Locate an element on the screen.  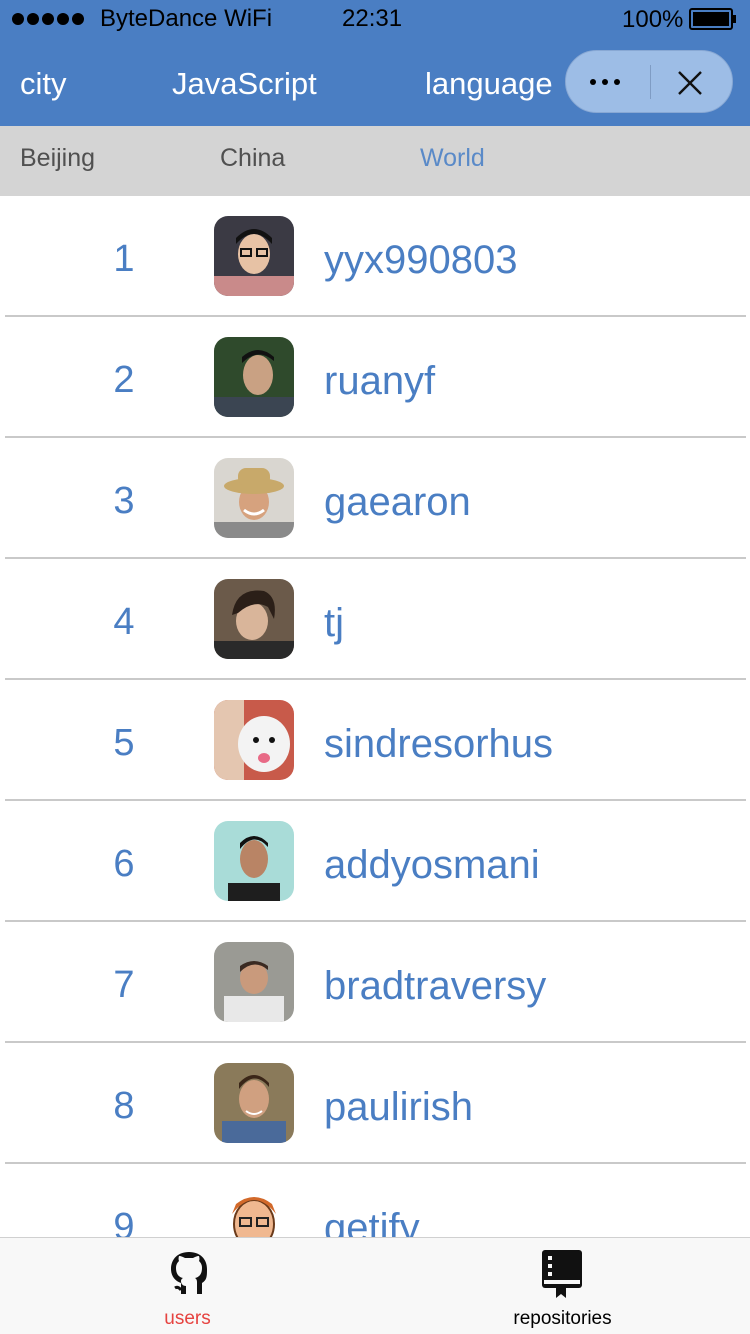
signal-icon is located at coordinates (48, 19).